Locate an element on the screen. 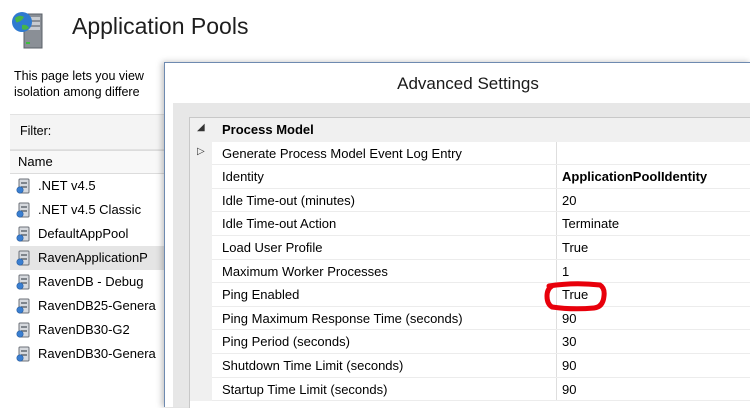 The height and width of the screenshot is (408, 750). app-pool-row: RavenDB30-G2 is located at coordinates (90, 330).